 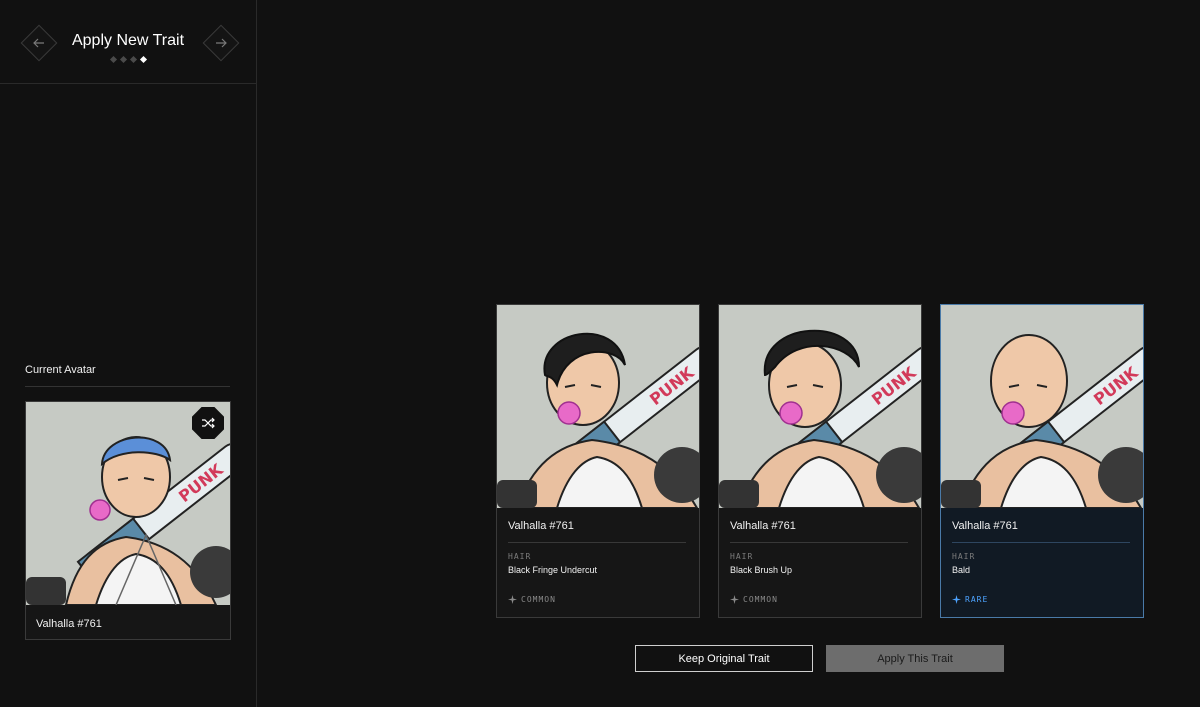 I want to click on trait-rarity: RARE, so click(x=970, y=599).